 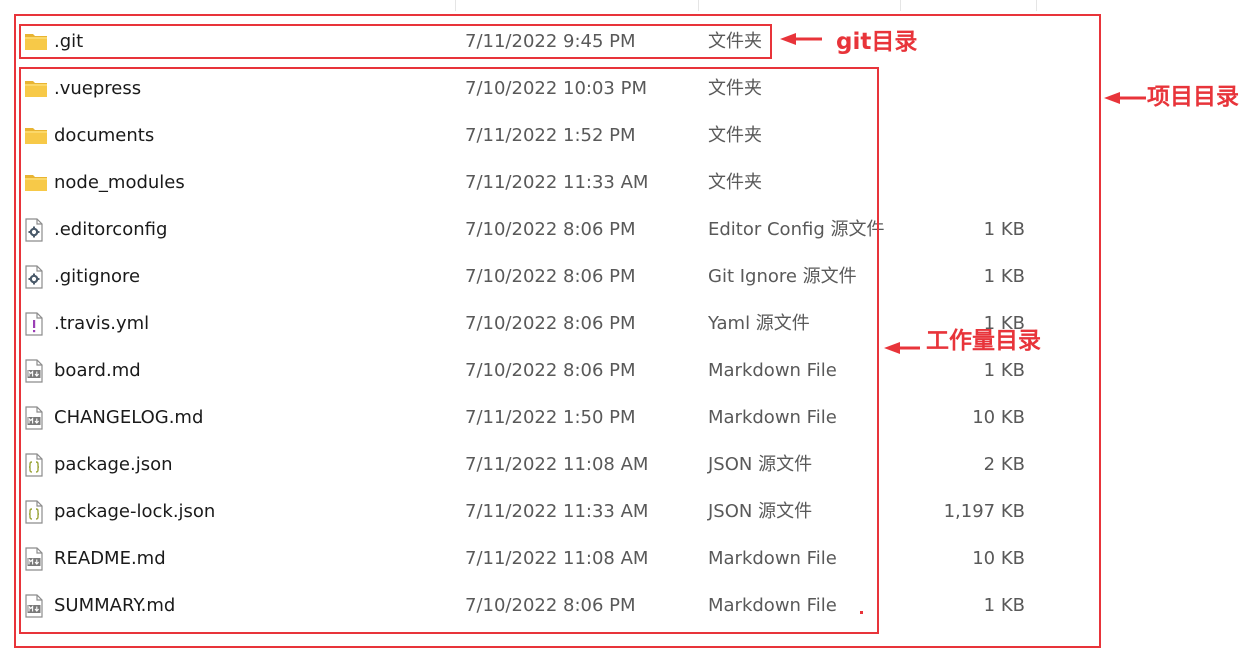 I want to click on file-name: board.md, so click(x=97, y=370).